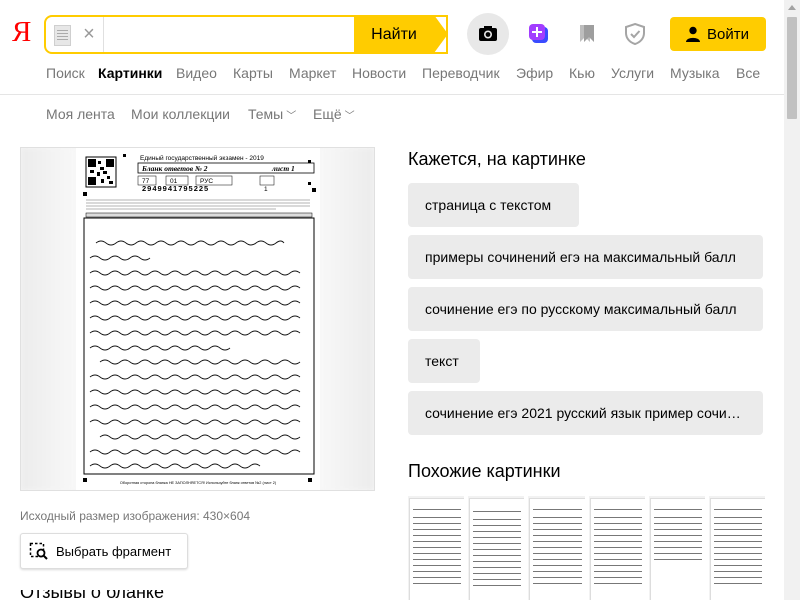  Describe the element at coordinates (130, 73) in the screenshot. I see `nav-item-images: Картинки` at that location.